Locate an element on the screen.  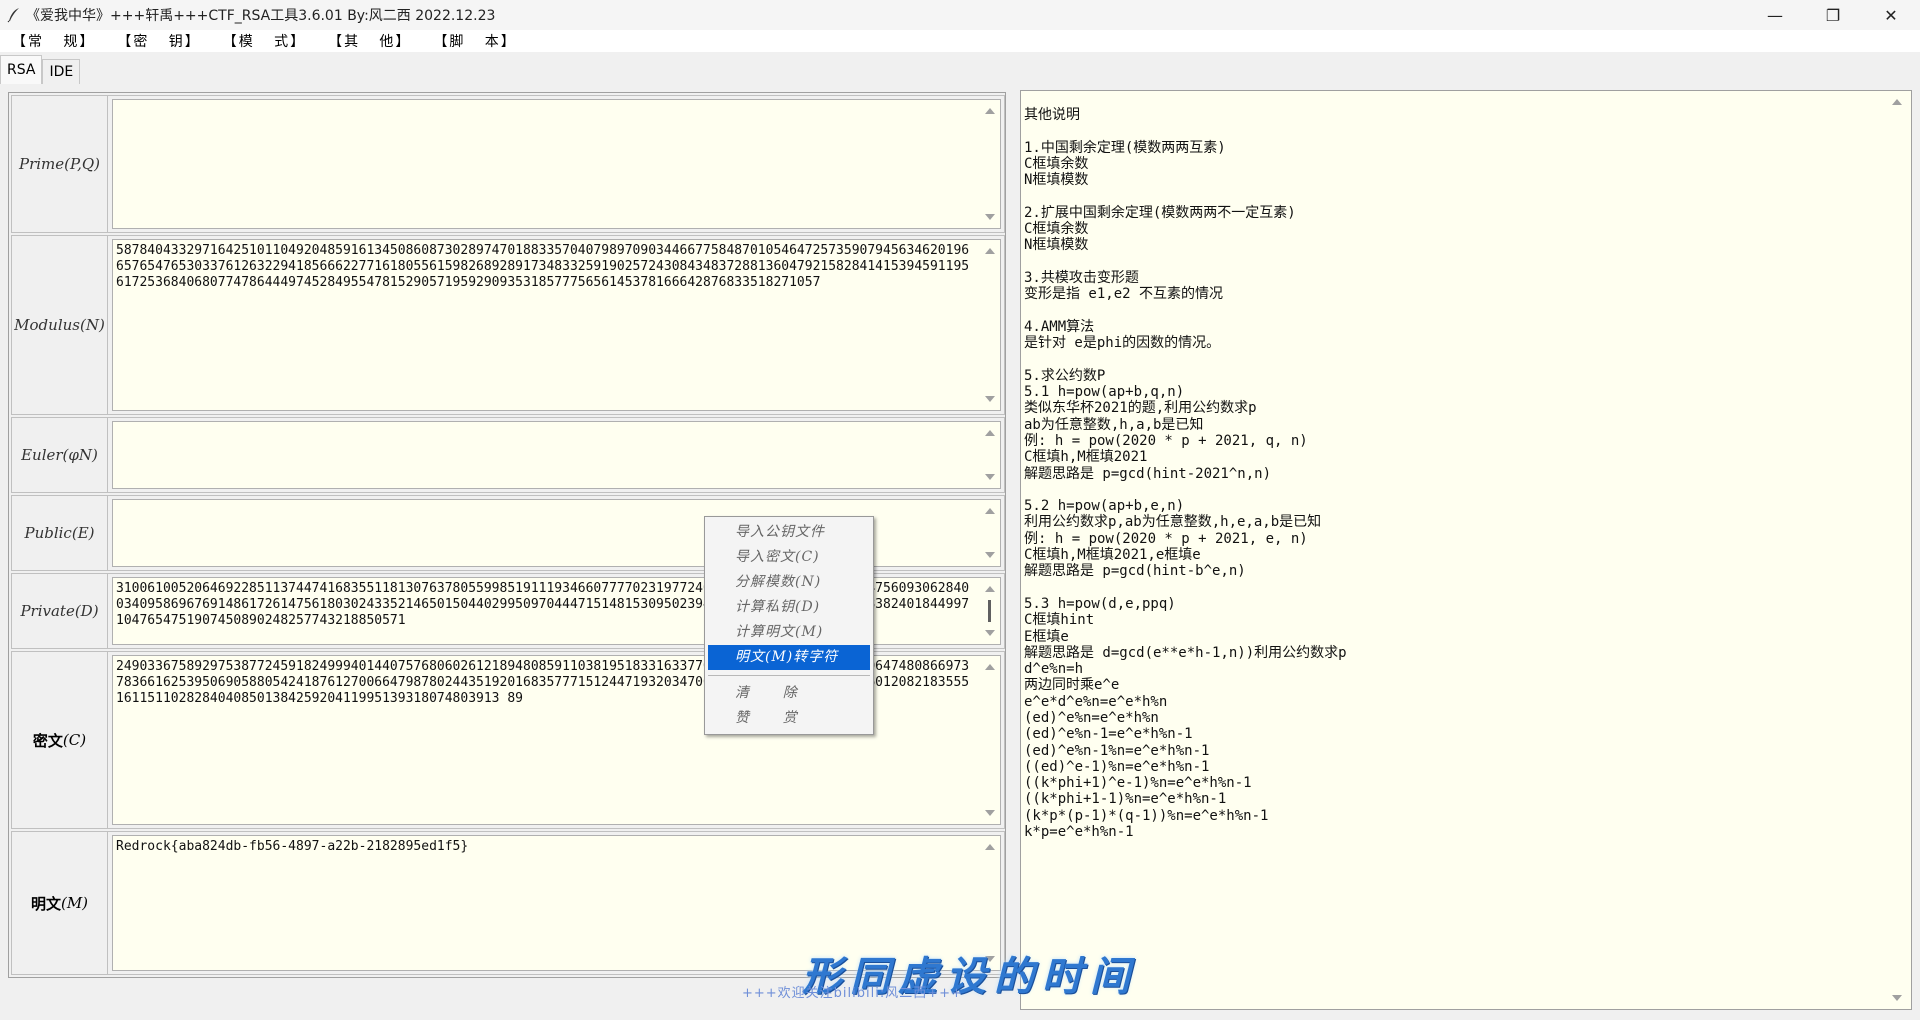
private-scrollbar is located at coordinates (990, 611).